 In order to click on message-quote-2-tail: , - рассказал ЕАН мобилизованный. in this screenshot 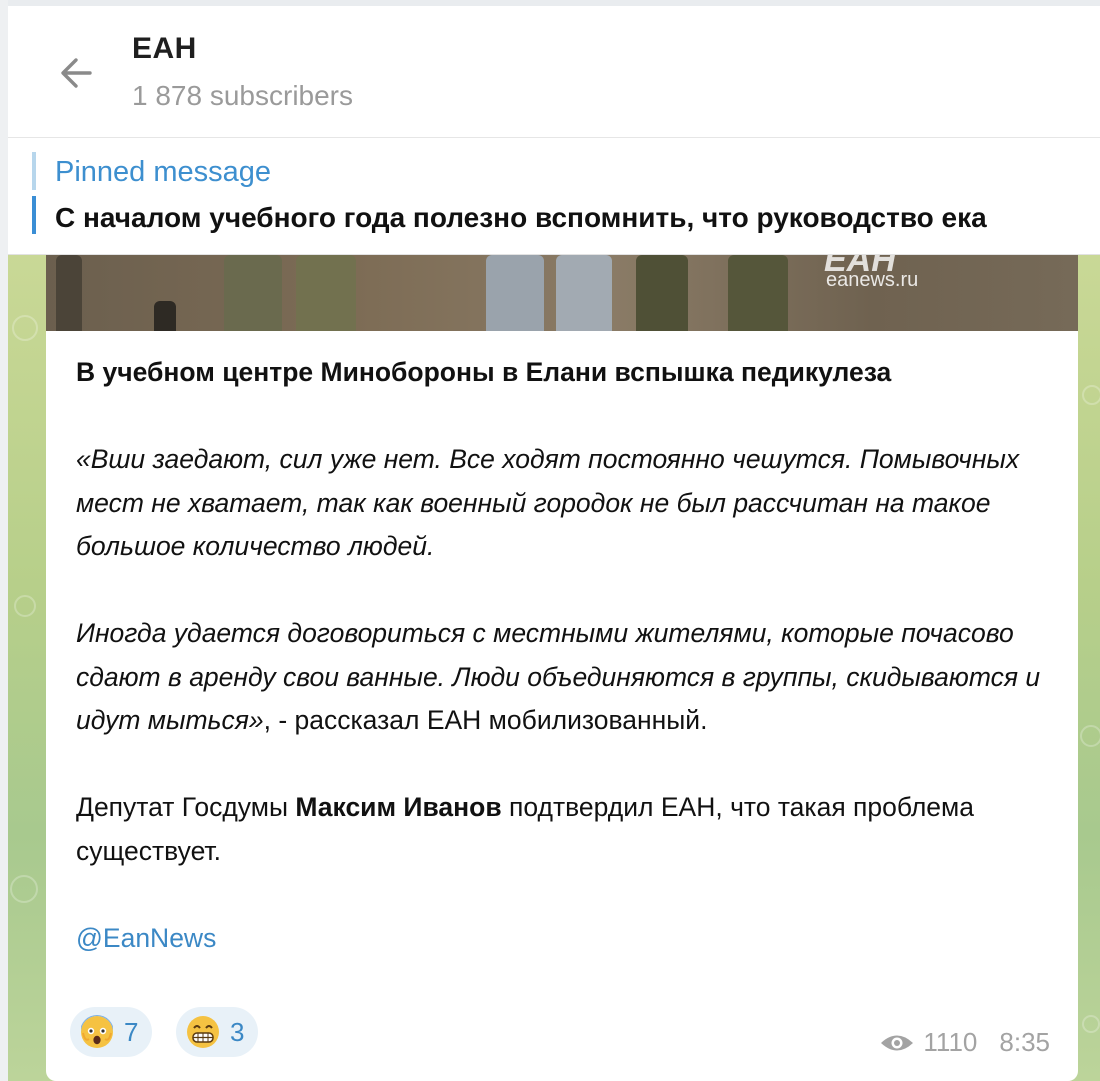, I will do `click(485, 720)`.